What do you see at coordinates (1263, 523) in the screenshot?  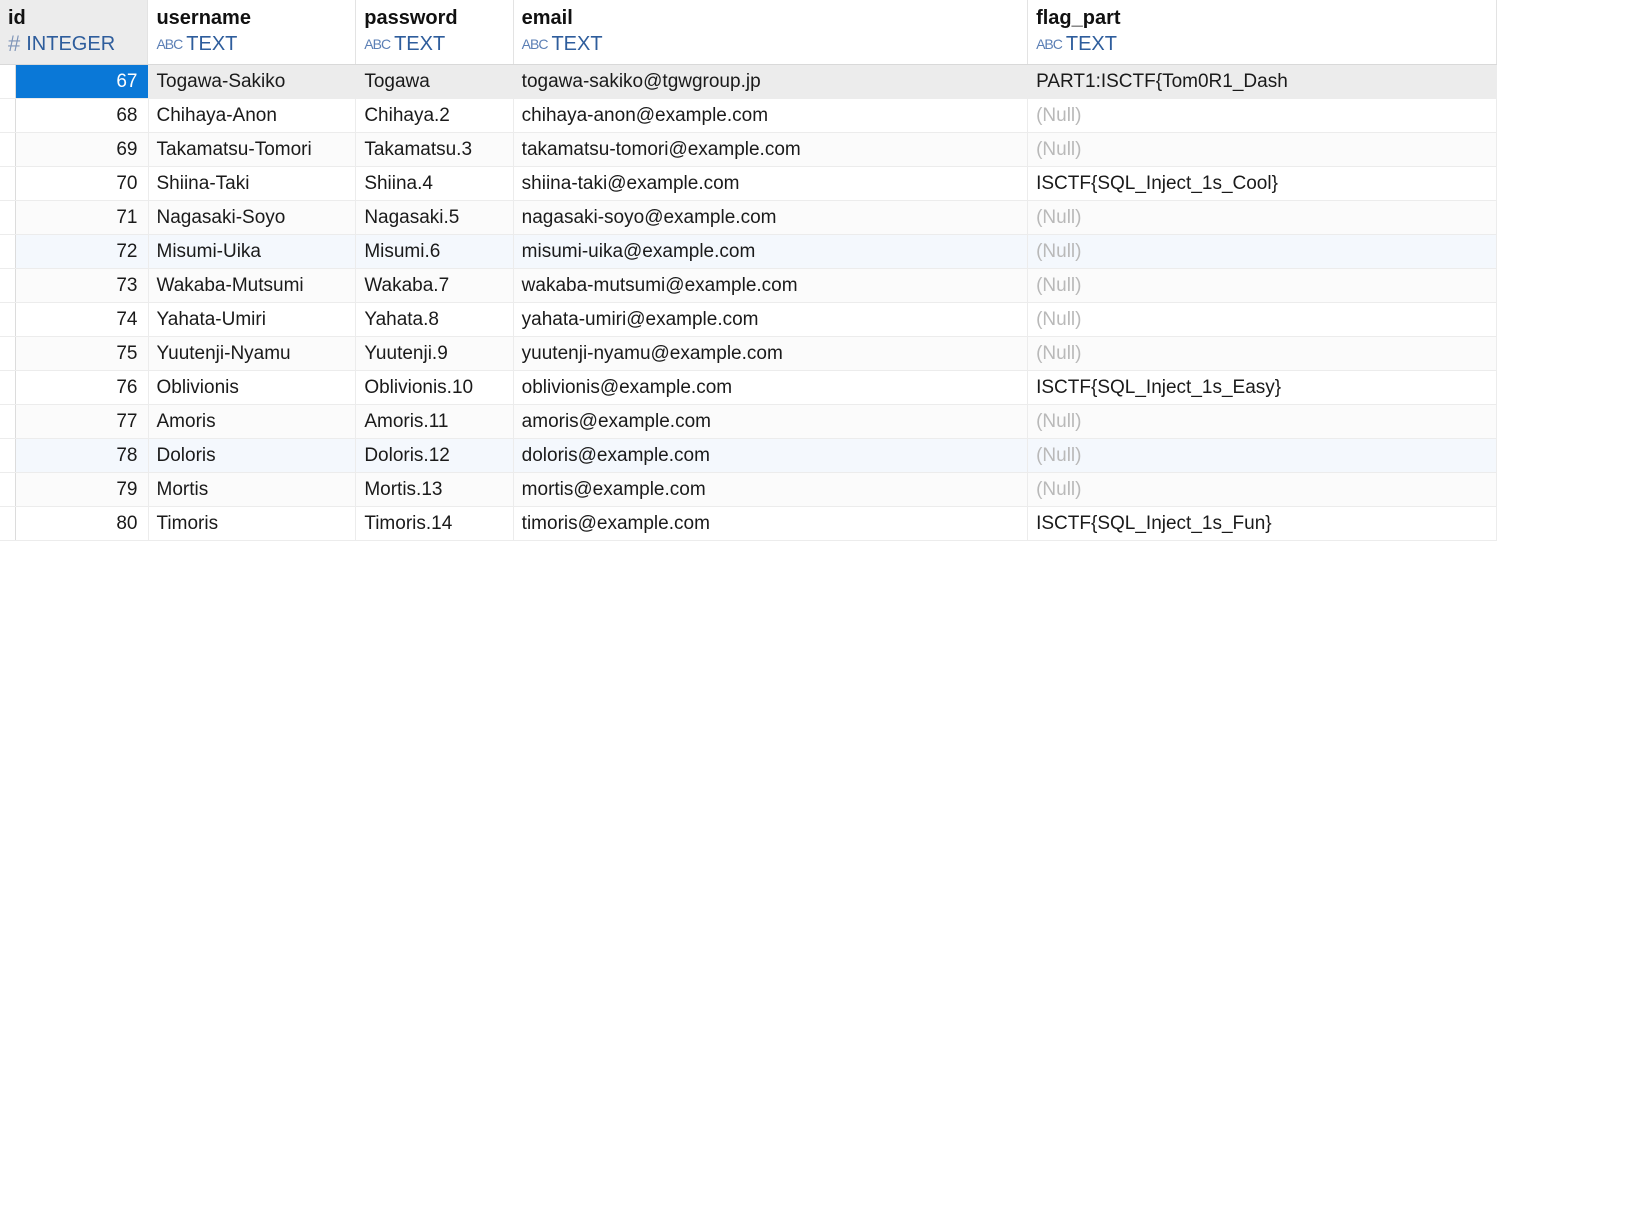 I see `cell-flag-part: ISCTF{SQL_Inject_1s_Fun}` at bounding box center [1263, 523].